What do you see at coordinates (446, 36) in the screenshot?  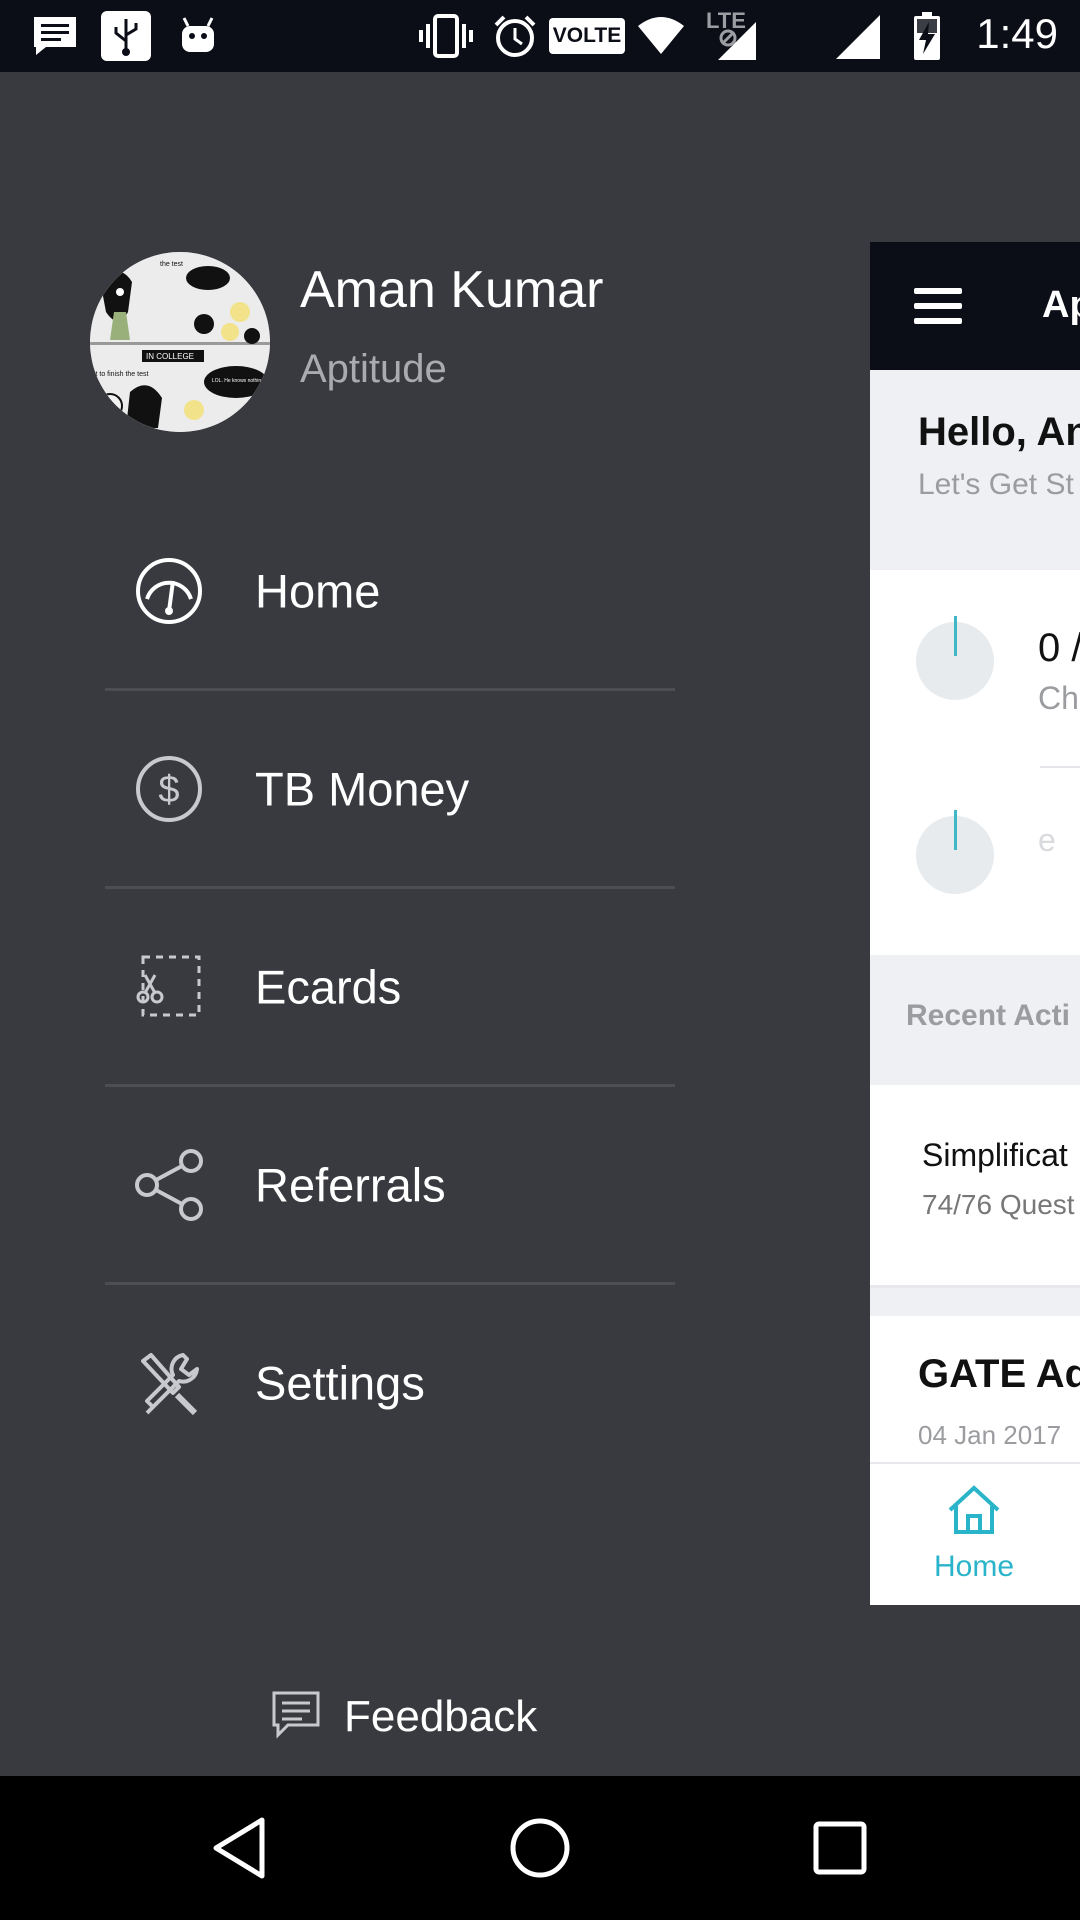 I see `vibrate-icon` at bounding box center [446, 36].